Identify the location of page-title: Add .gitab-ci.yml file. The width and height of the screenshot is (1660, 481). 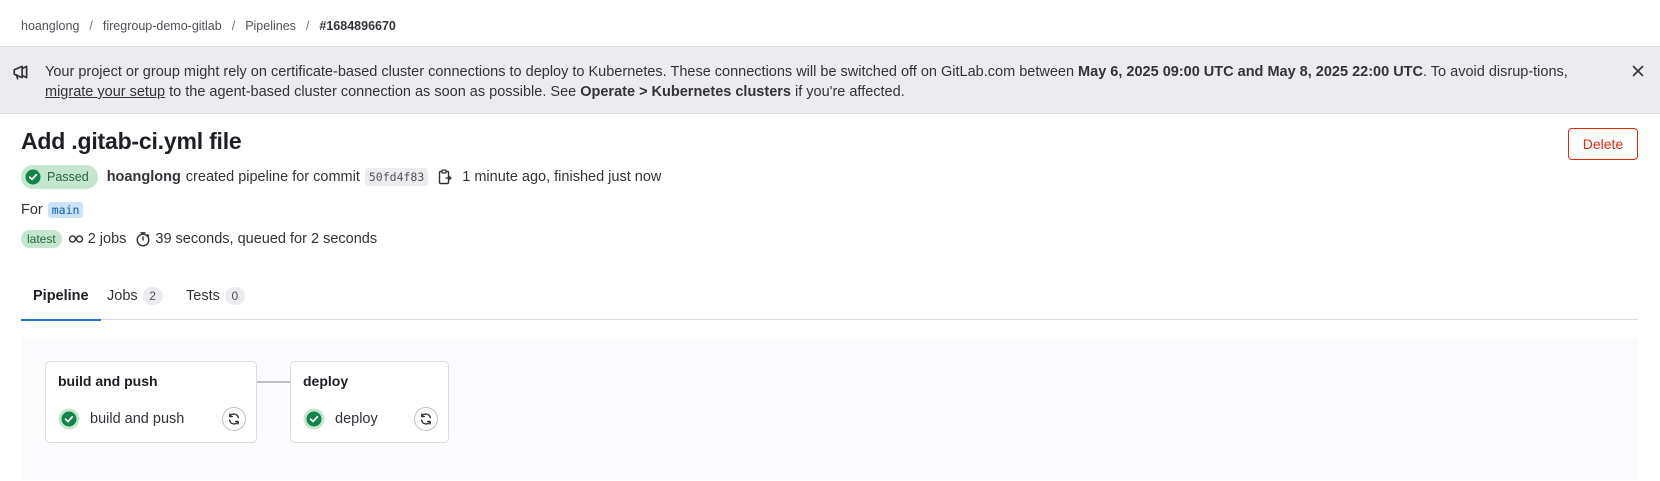
(131, 141).